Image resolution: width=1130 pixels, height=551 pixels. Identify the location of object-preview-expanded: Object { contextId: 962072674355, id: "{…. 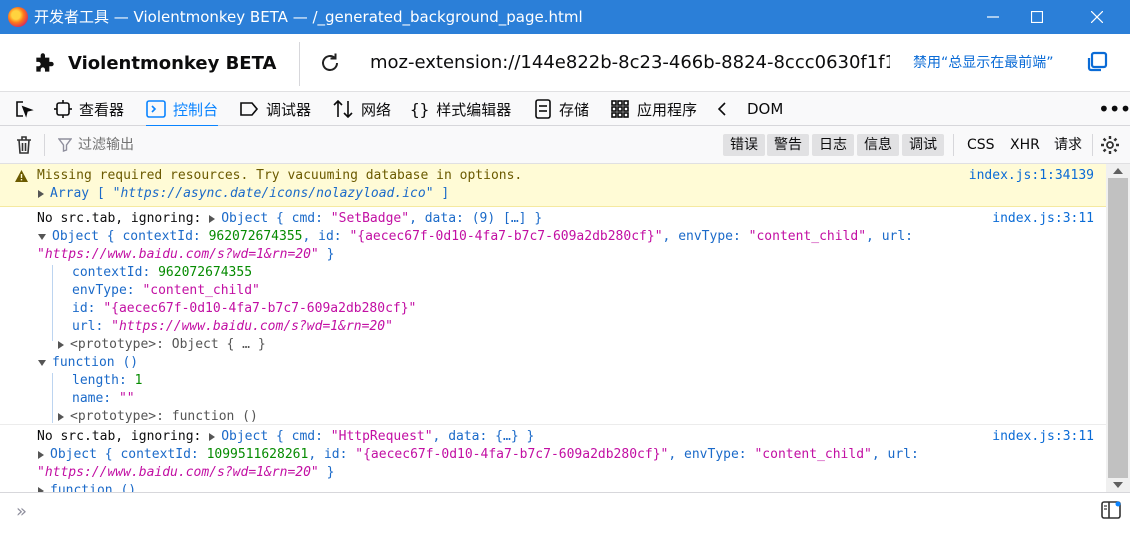
(475, 237).